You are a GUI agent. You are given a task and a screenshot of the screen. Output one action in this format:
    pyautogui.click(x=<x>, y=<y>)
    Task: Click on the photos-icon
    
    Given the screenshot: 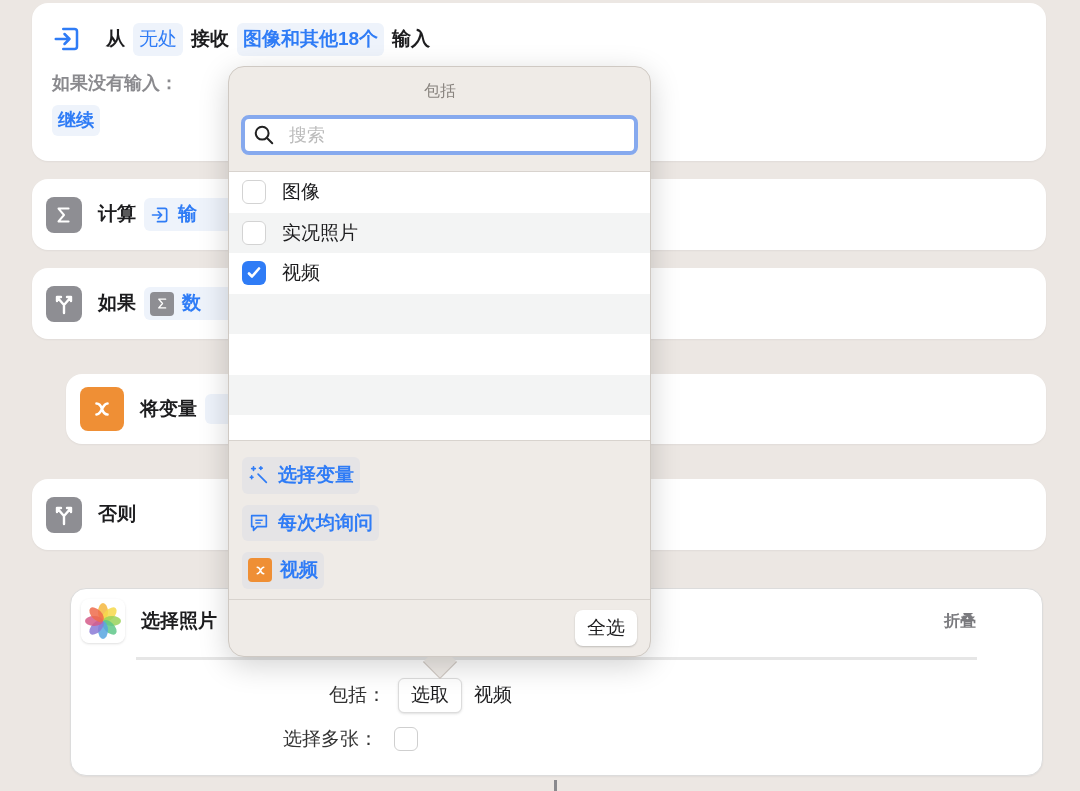 What is the action you would take?
    pyautogui.click(x=103, y=621)
    